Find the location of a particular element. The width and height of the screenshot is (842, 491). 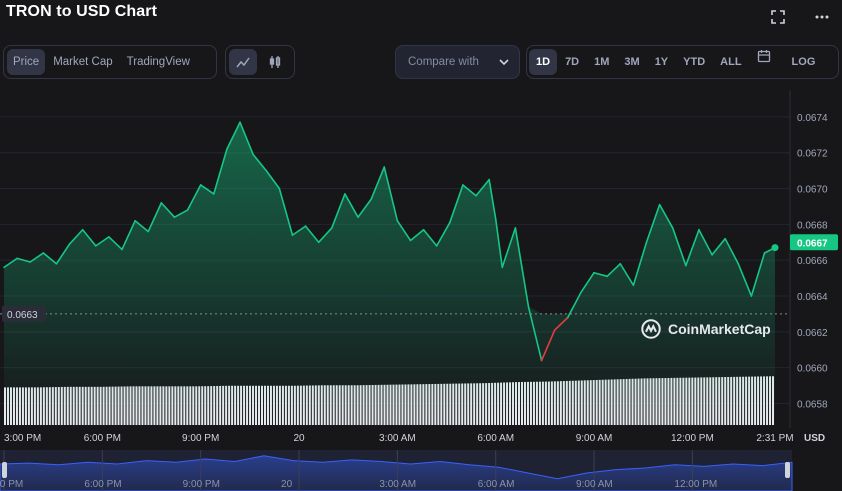

current-price-dot is located at coordinates (775, 248).